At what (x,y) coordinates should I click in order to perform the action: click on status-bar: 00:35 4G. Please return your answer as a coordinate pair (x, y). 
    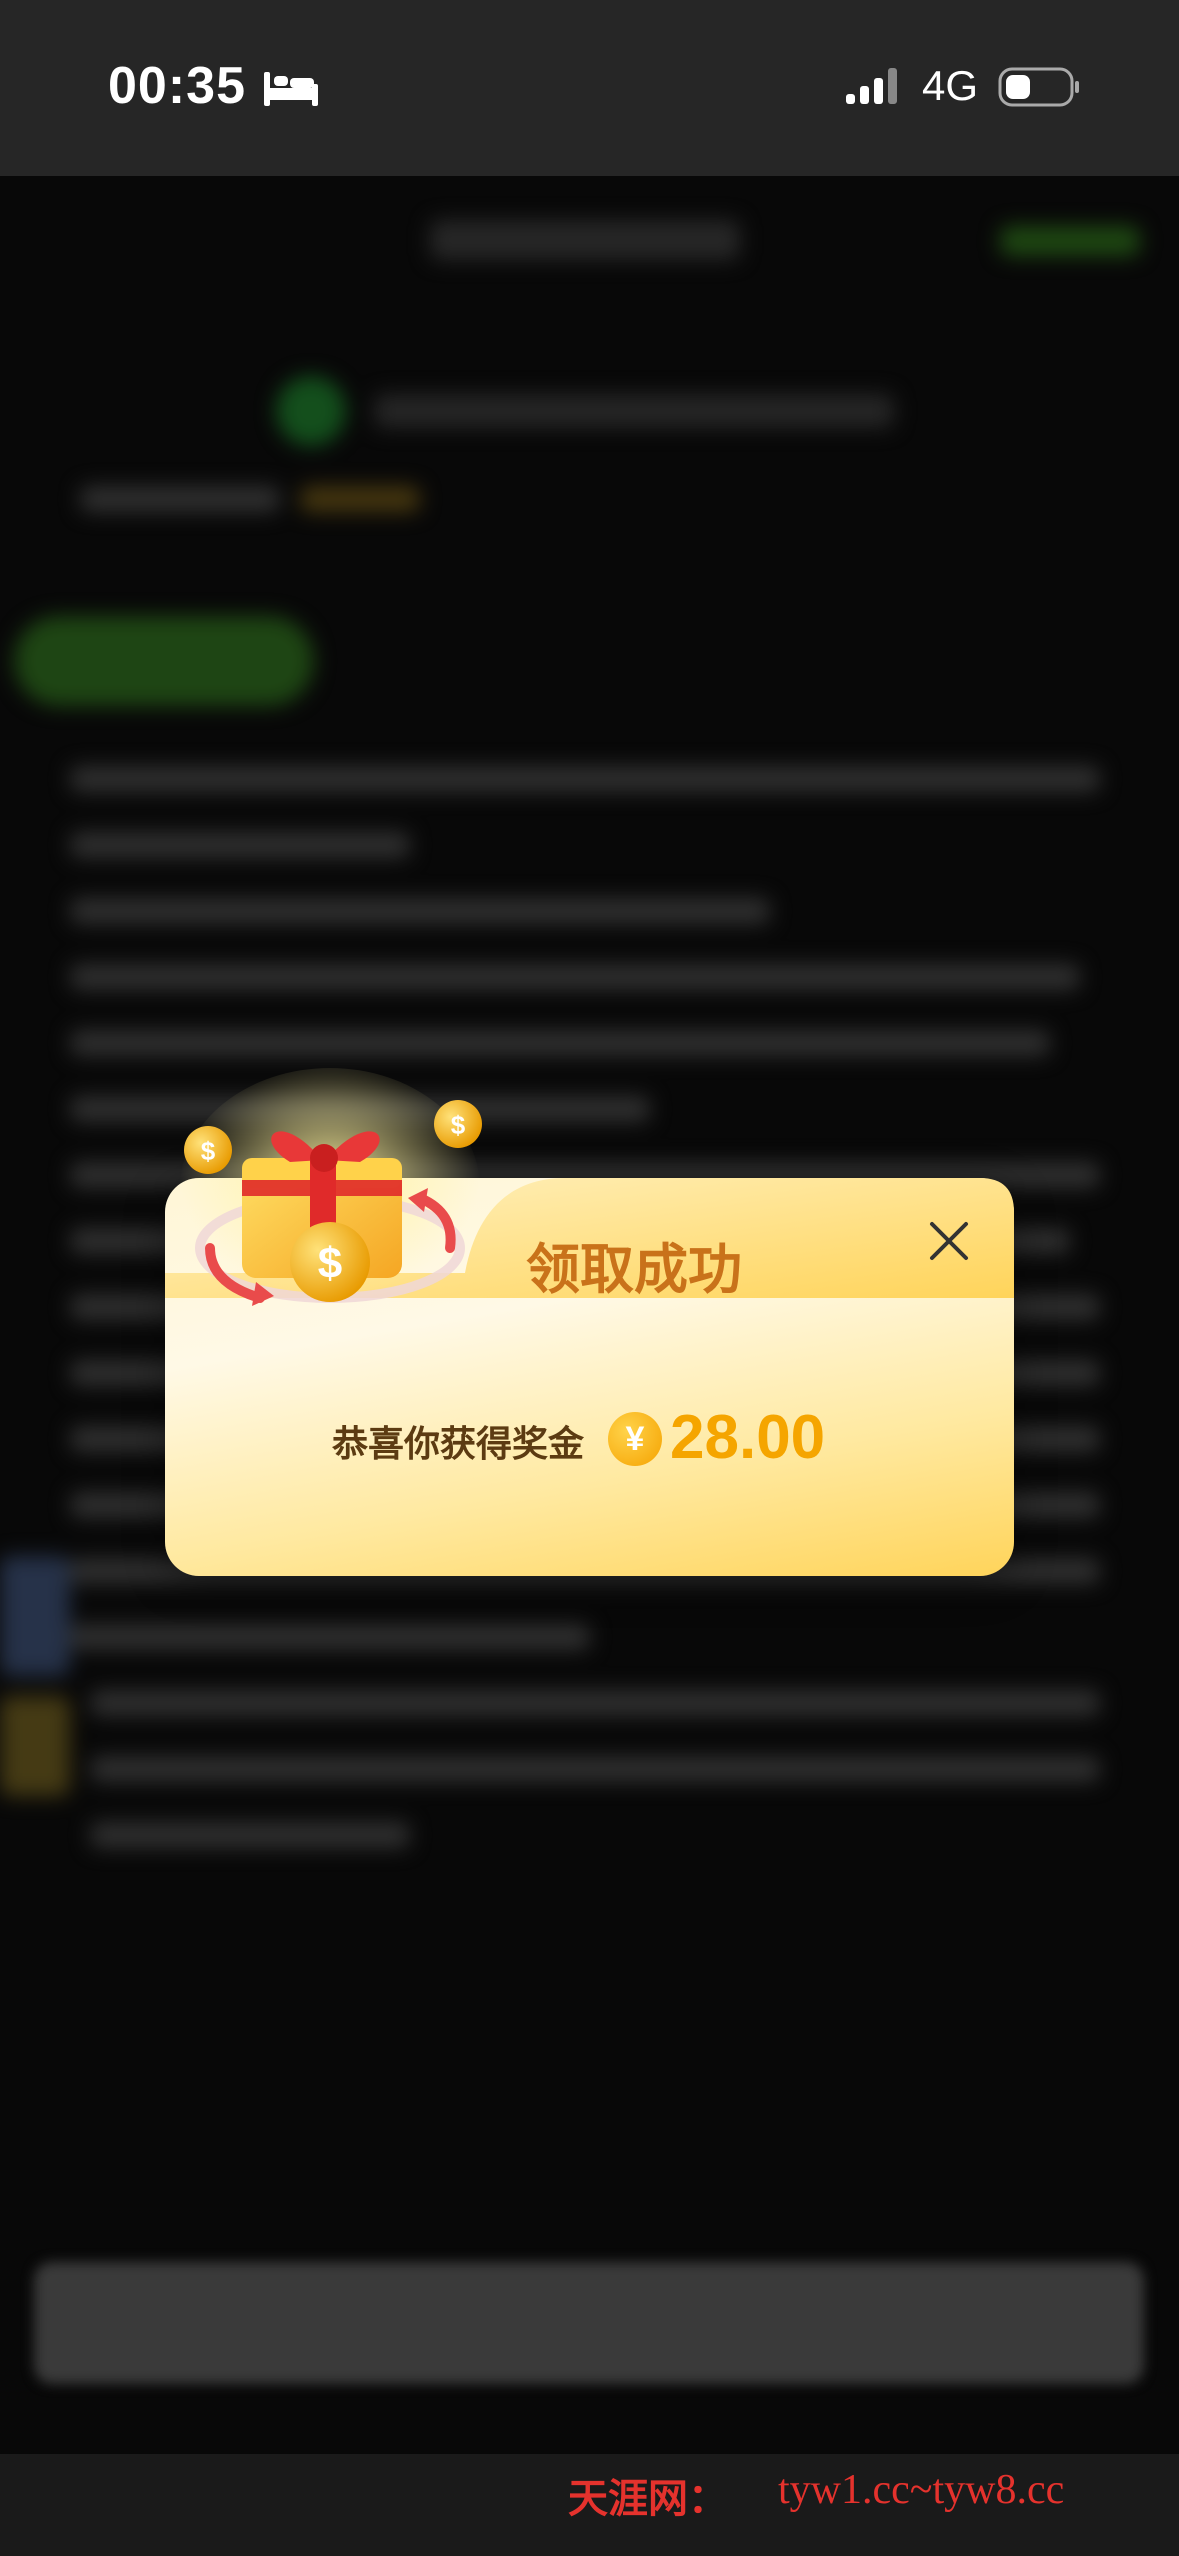
    Looking at the image, I should click on (589, 88).